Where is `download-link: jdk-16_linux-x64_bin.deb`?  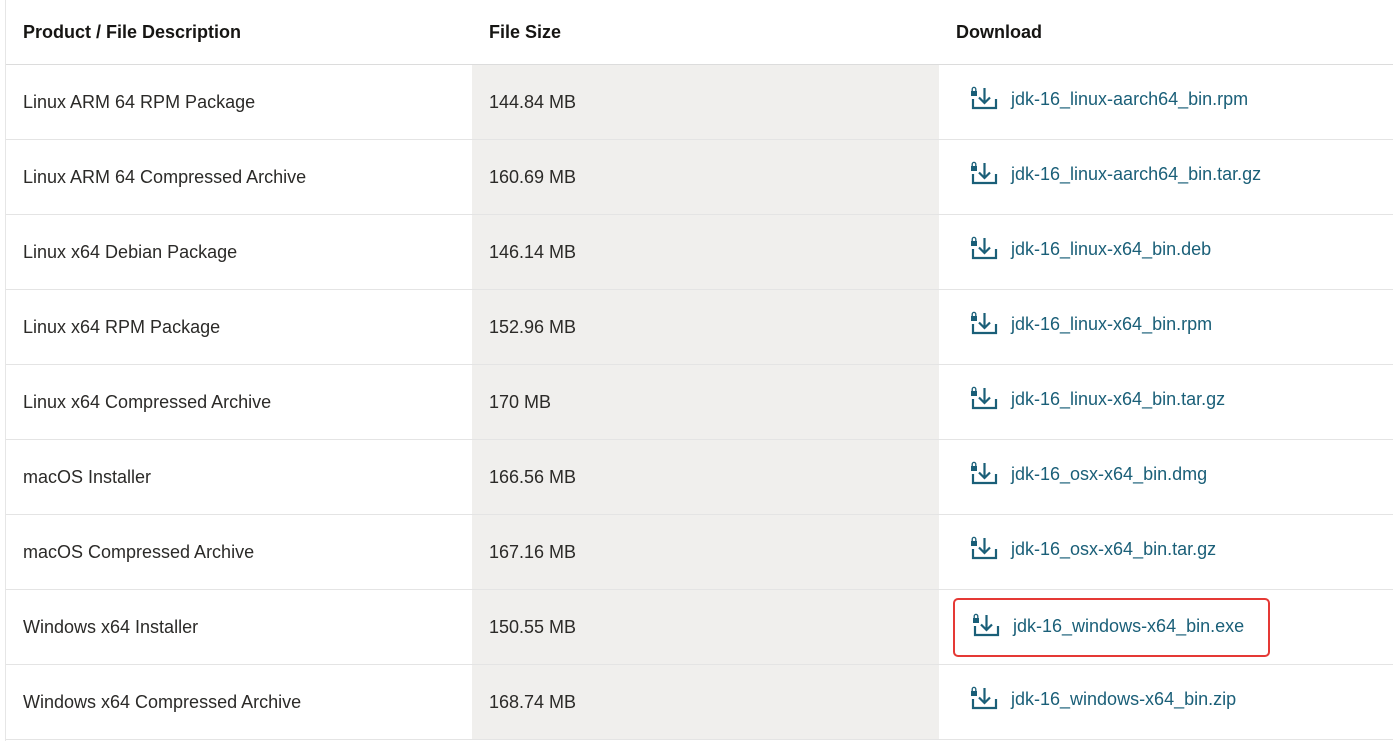
download-link: jdk-16_linux-x64_bin.deb is located at coordinates (1090, 250).